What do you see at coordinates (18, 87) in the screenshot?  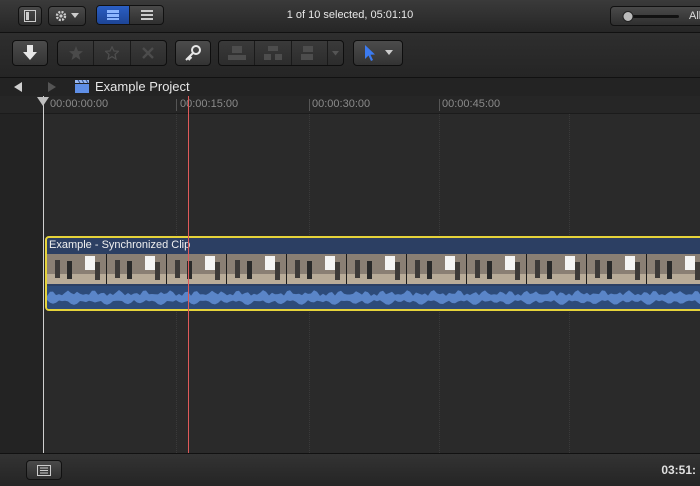 I see `back-arrow-icon` at bounding box center [18, 87].